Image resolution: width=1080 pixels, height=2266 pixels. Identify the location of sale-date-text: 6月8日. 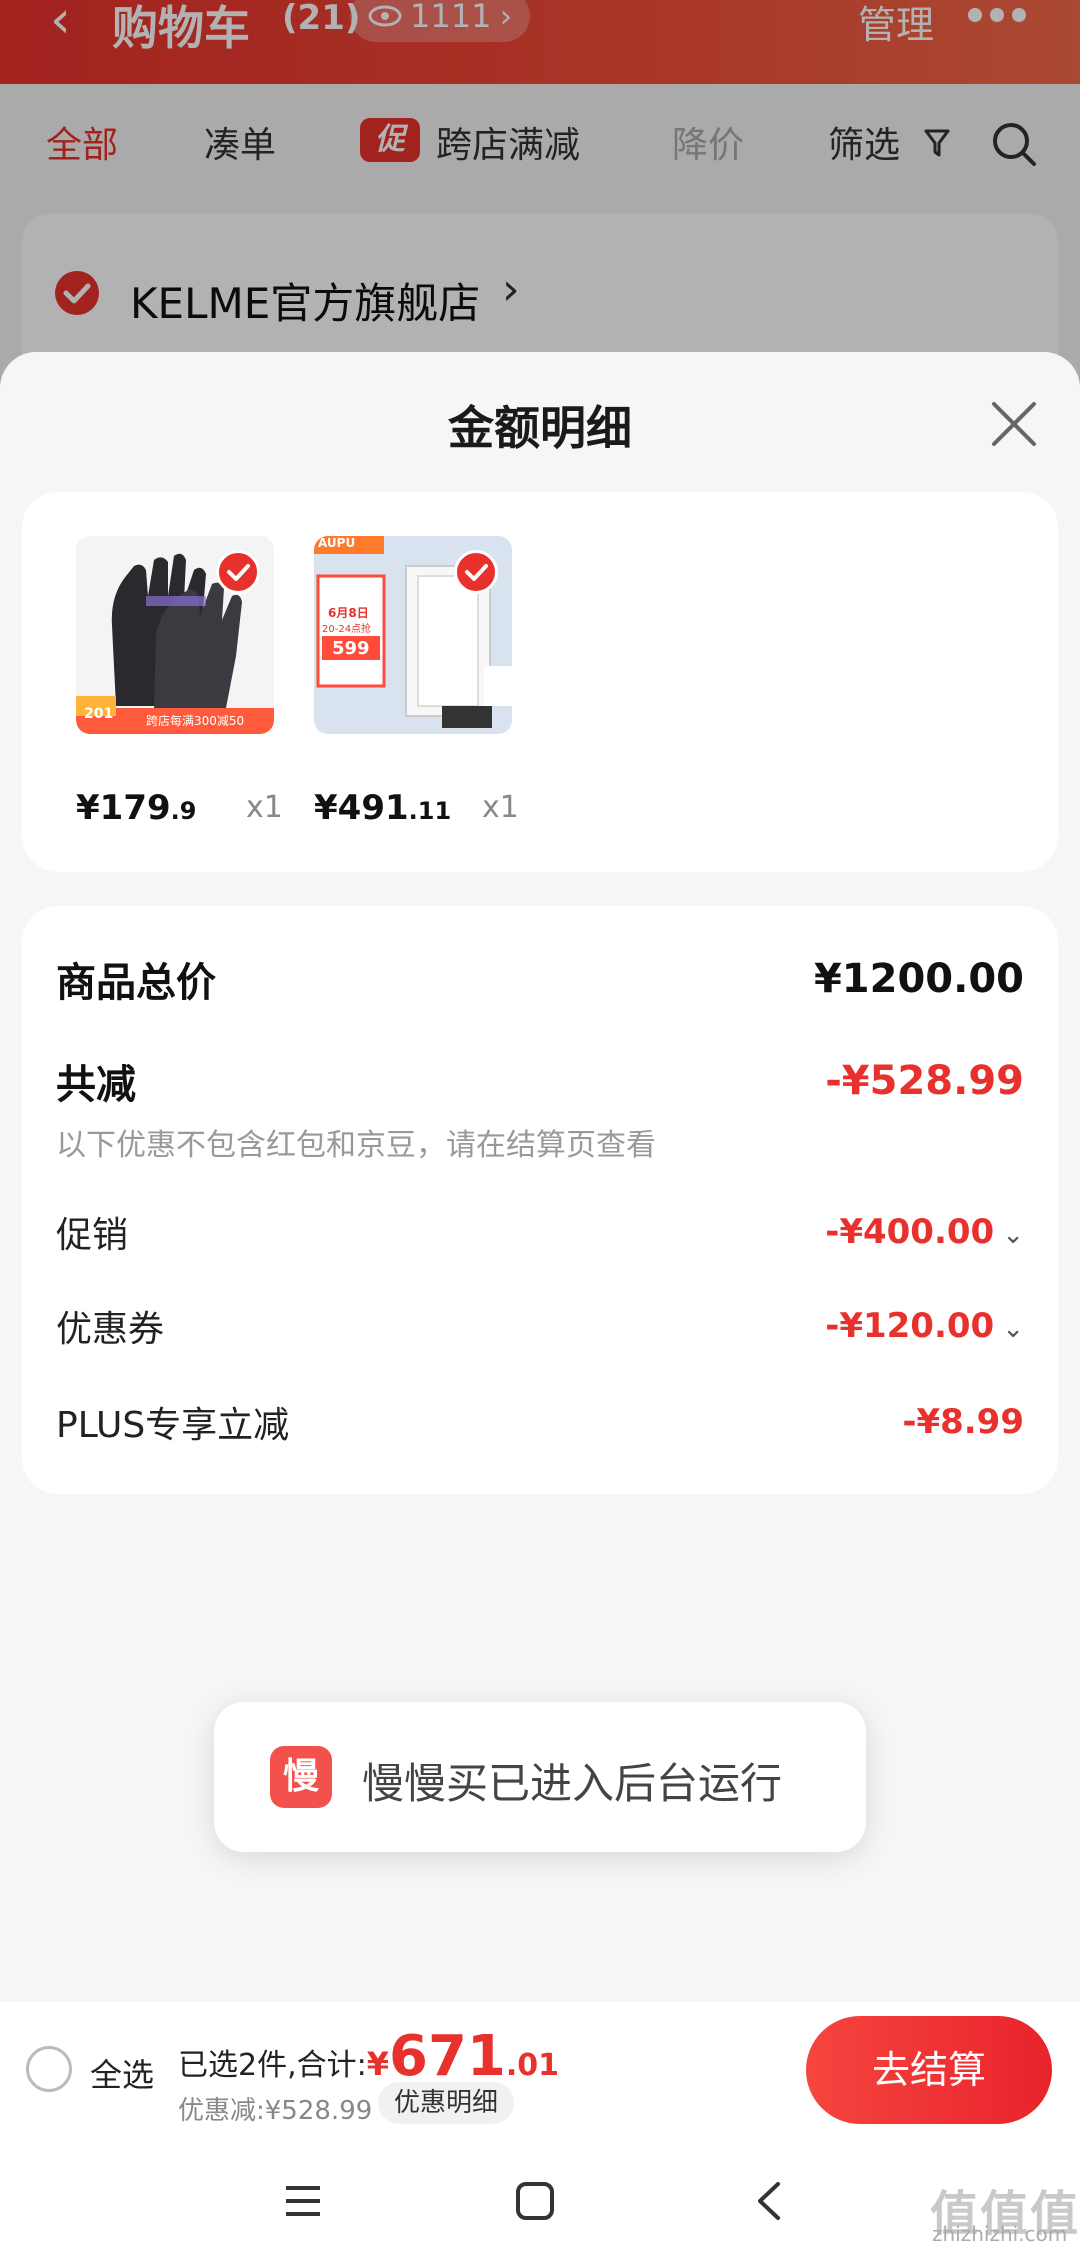
(348, 613).